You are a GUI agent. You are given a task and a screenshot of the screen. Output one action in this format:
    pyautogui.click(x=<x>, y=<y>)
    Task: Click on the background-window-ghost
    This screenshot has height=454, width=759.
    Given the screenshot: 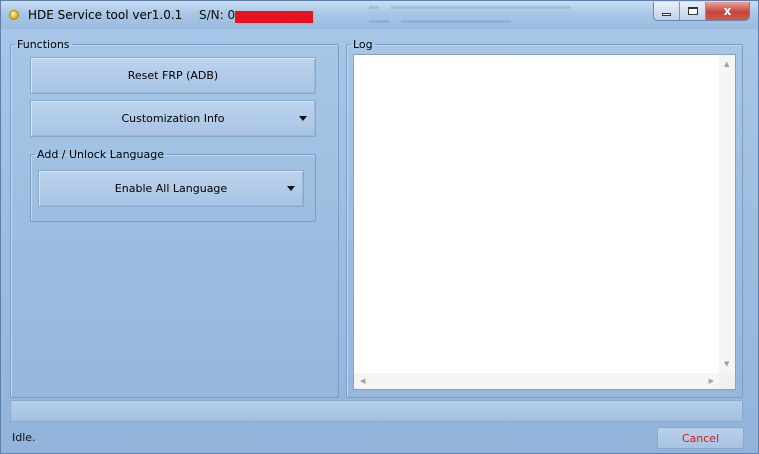 What is the action you would take?
    pyautogui.click(x=491, y=14)
    